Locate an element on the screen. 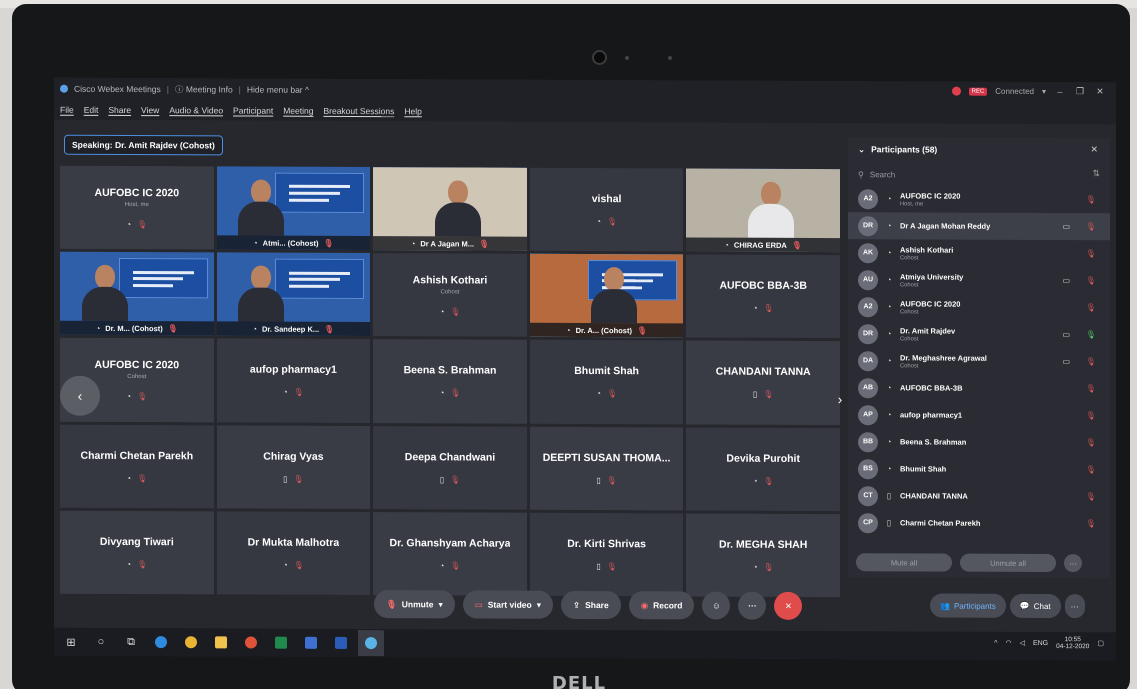  share-button: ⇪ Share is located at coordinates (590, 605).